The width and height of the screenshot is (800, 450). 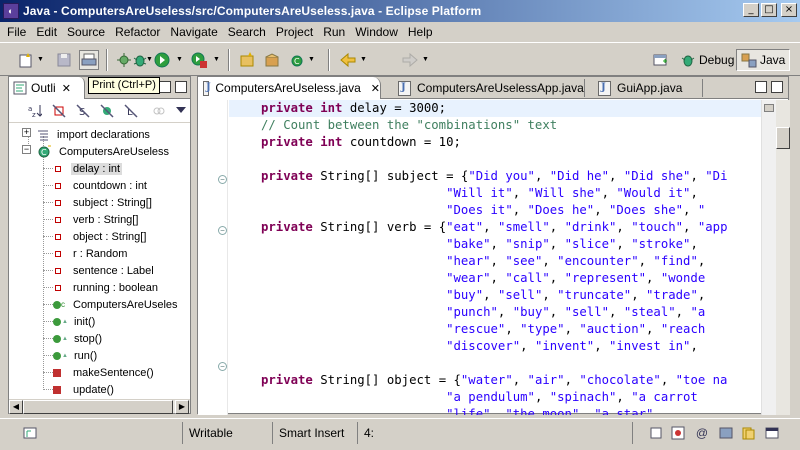 I want to click on forward-icon, so click(x=410, y=60).